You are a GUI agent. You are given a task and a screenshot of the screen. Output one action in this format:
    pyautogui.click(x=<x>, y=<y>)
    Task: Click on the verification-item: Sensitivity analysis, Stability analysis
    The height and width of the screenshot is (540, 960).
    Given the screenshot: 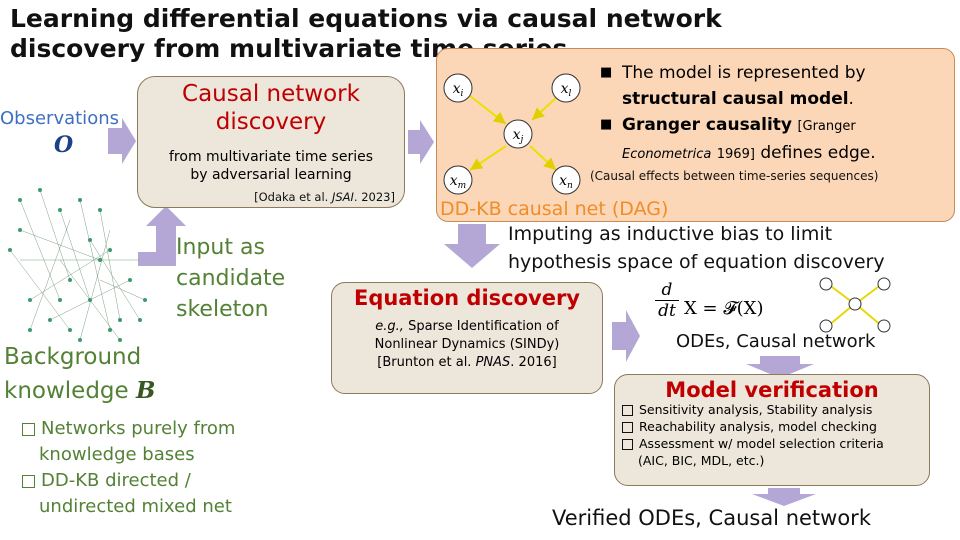 What is the action you would take?
    pyautogui.click(x=774, y=409)
    